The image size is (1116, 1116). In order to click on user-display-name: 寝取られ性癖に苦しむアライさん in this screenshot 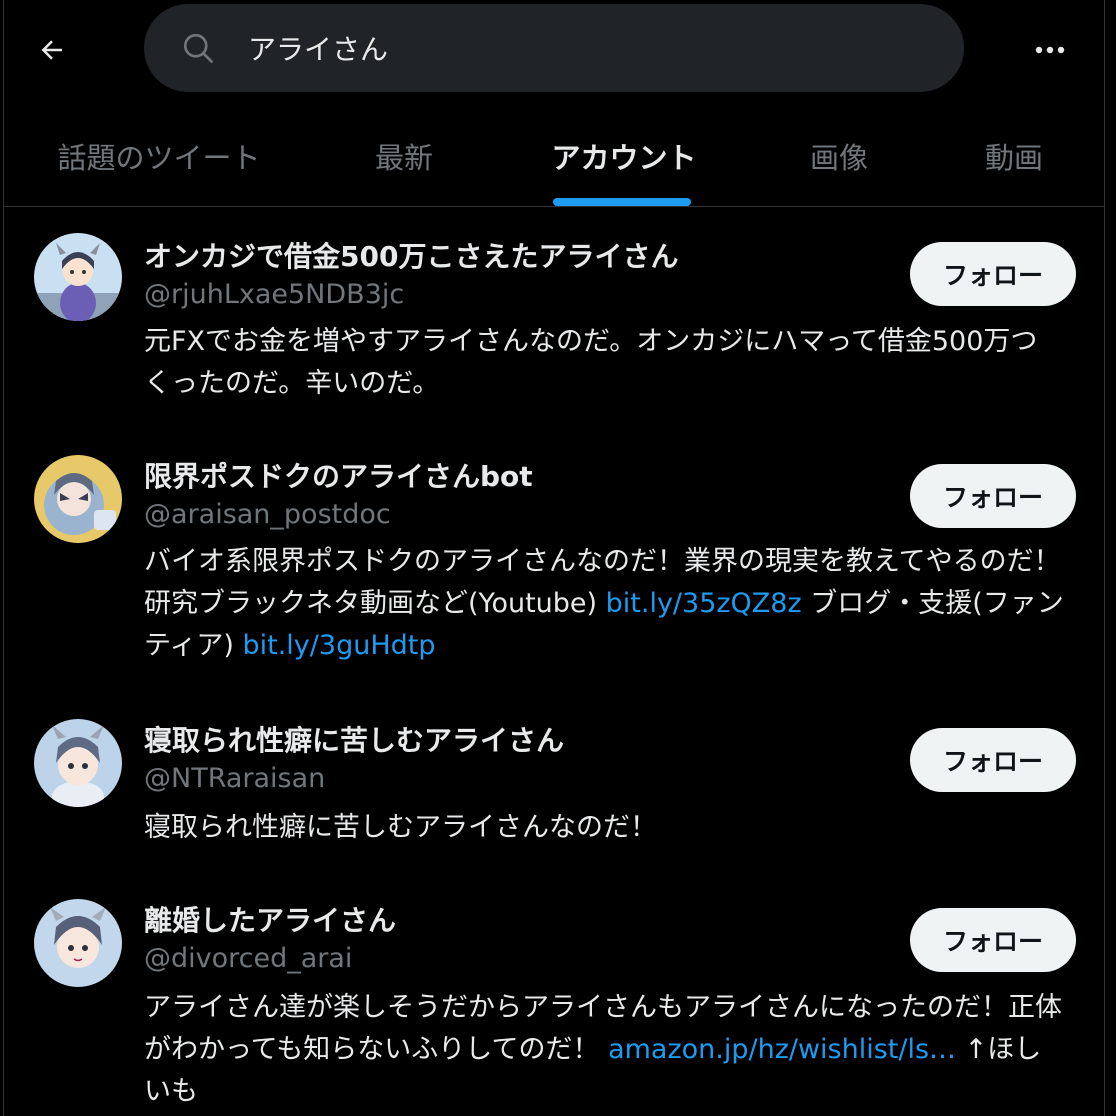, I will do `click(354, 739)`.